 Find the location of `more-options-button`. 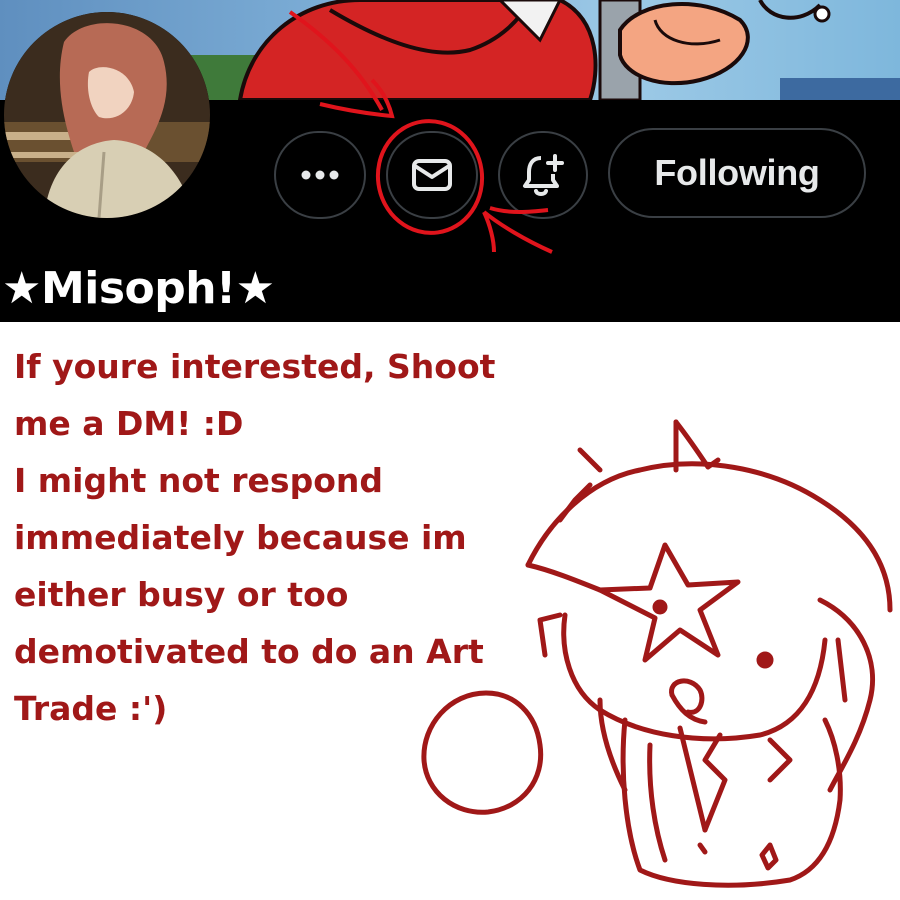

more-options-button is located at coordinates (320, 175).